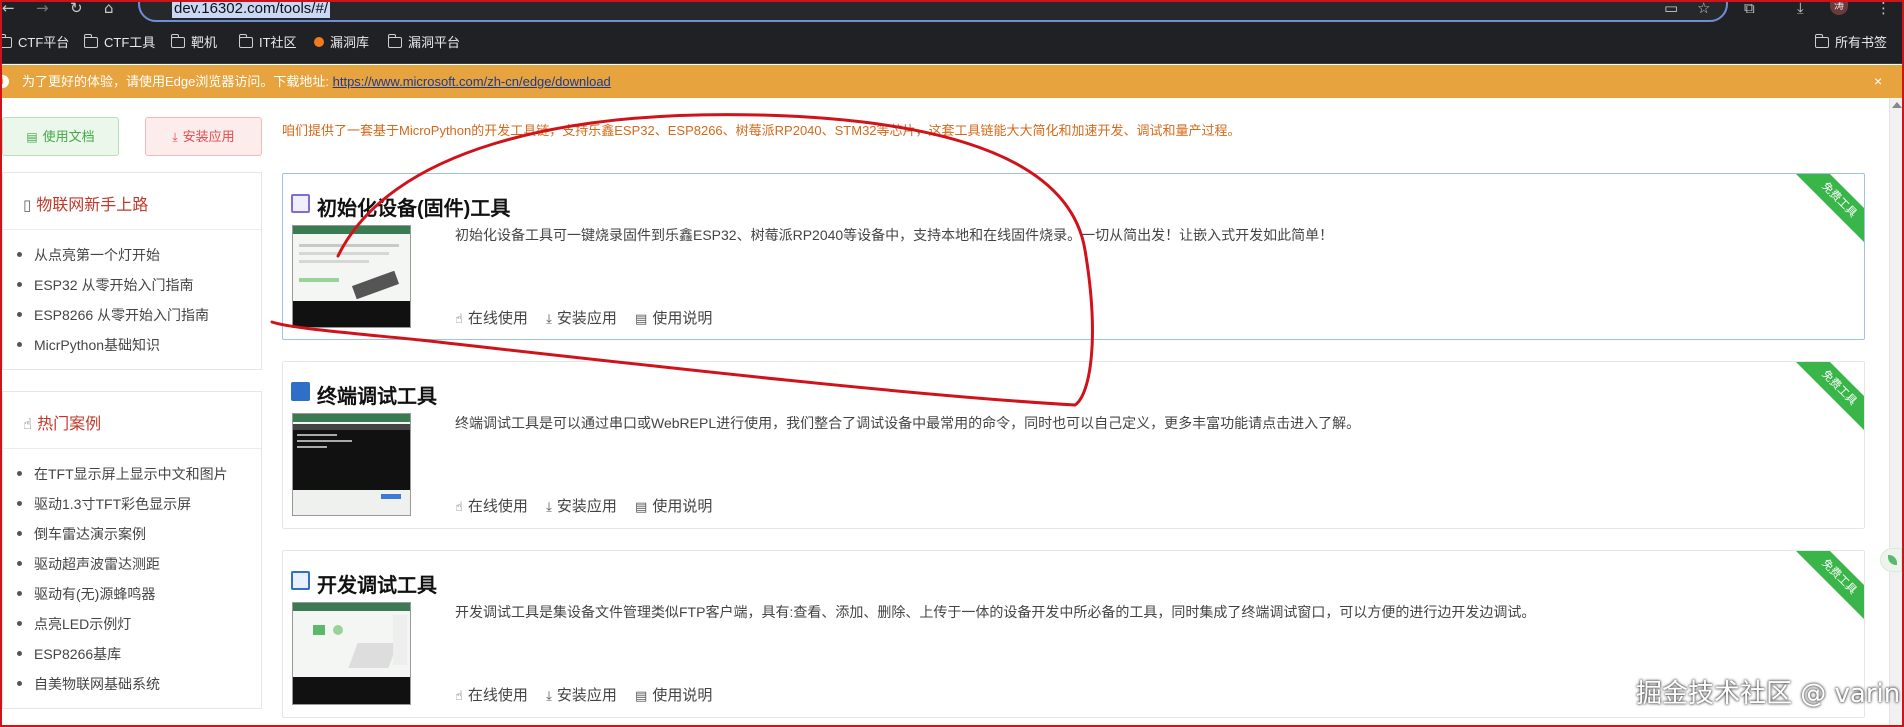 This screenshot has width=1904, height=727. What do you see at coordinates (377, 394) in the screenshot?
I see `card-title: 终端调试工具` at bounding box center [377, 394].